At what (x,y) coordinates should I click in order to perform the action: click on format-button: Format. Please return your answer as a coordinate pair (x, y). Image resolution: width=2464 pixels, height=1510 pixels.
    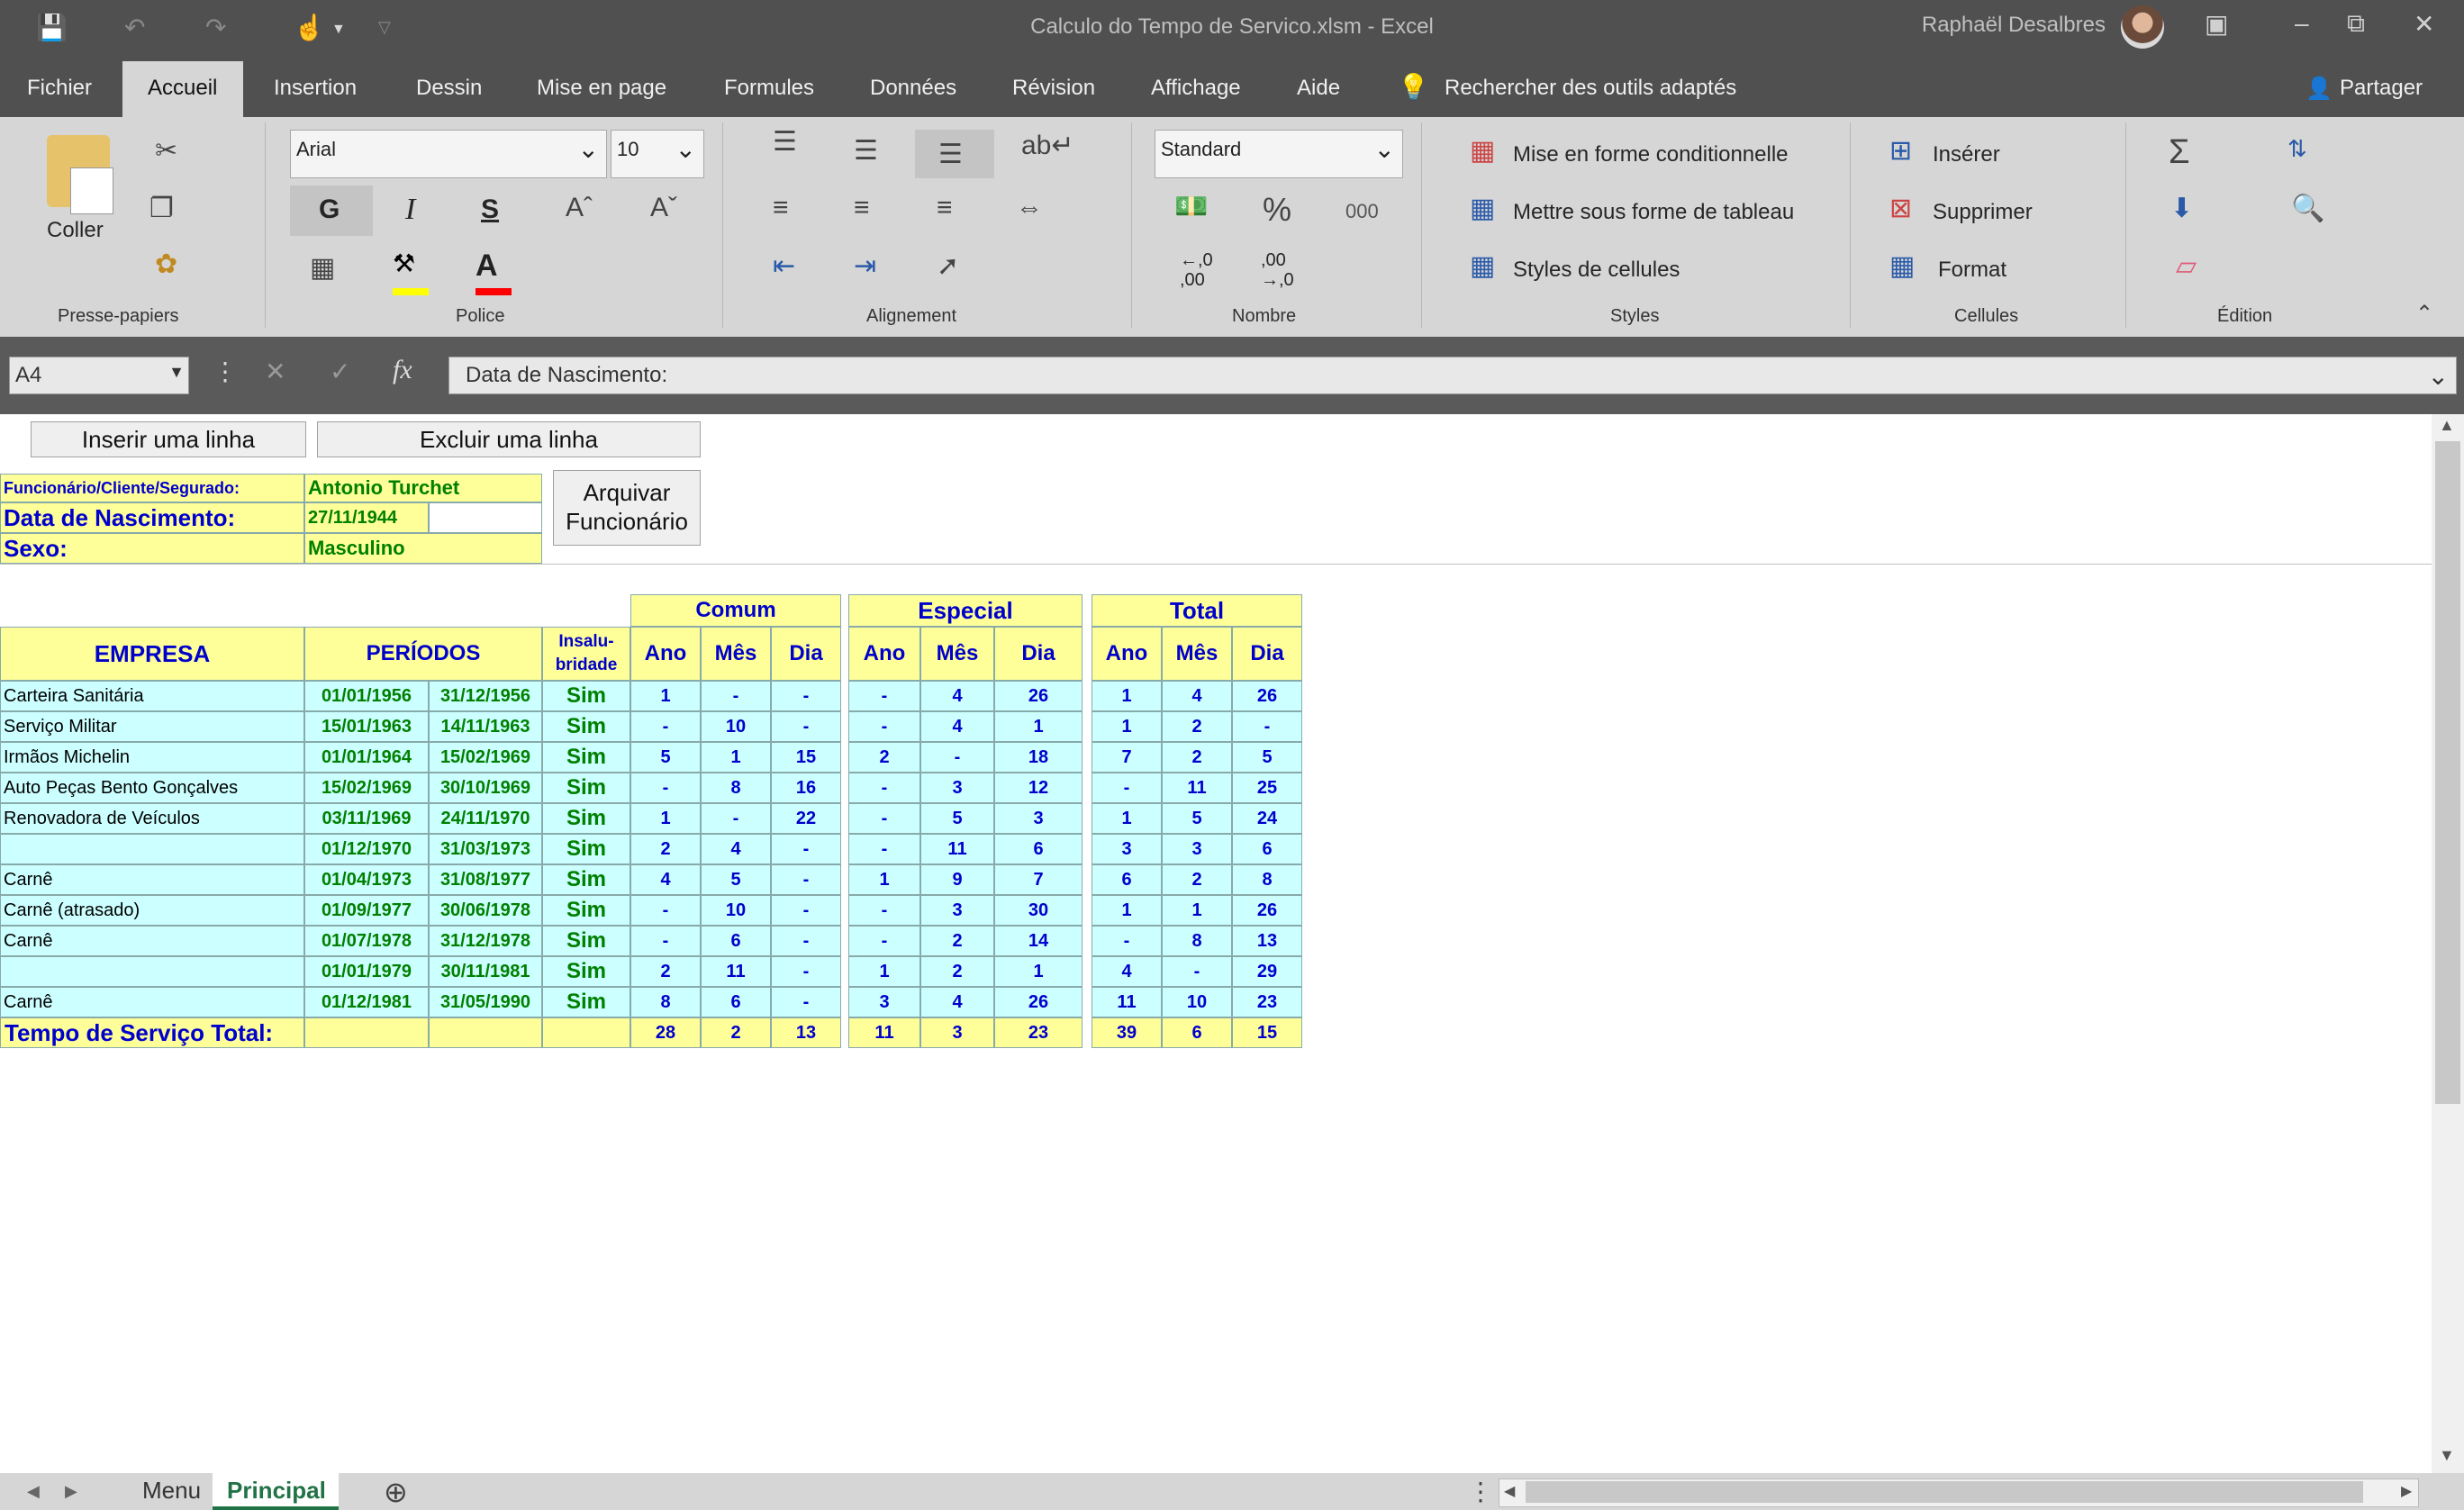
    Looking at the image, I should click on (1972, 270).